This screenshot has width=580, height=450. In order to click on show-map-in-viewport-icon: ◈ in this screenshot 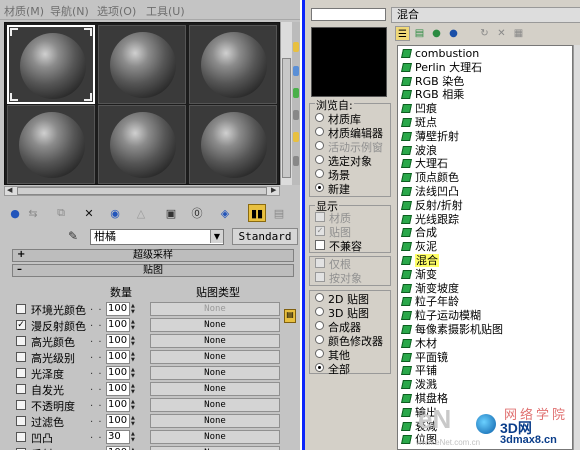, I will do `click(225, 213)`.